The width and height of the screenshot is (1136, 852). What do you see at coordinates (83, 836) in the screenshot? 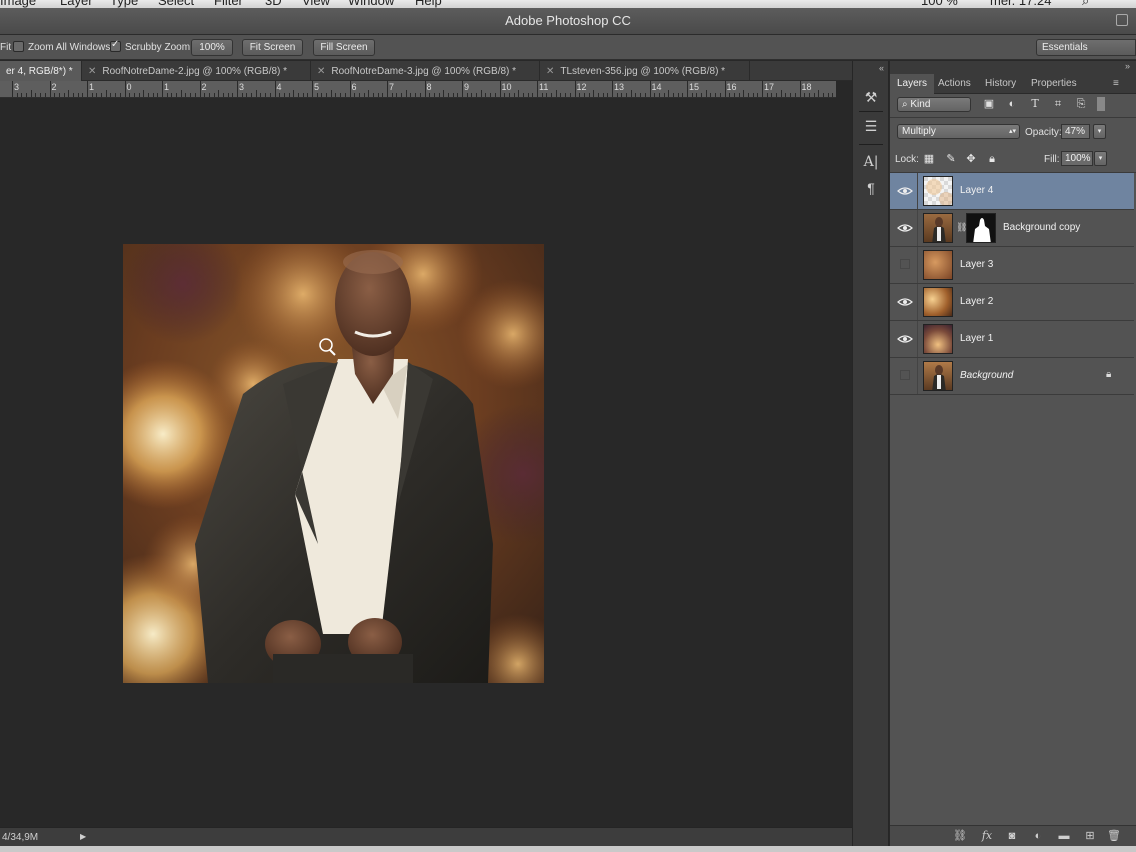
I see `status-menu-arrow-icon: ▶` at bounding box center [83, 836].